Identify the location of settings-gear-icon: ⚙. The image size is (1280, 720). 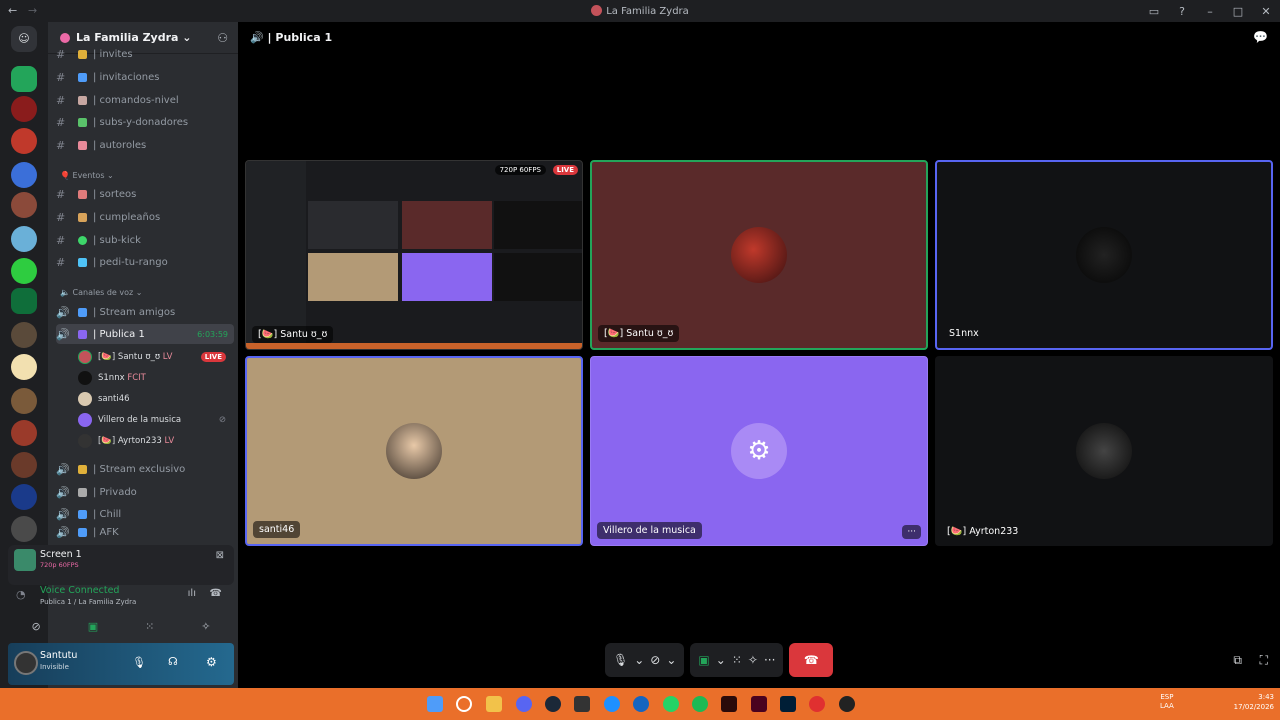
(211, 662).